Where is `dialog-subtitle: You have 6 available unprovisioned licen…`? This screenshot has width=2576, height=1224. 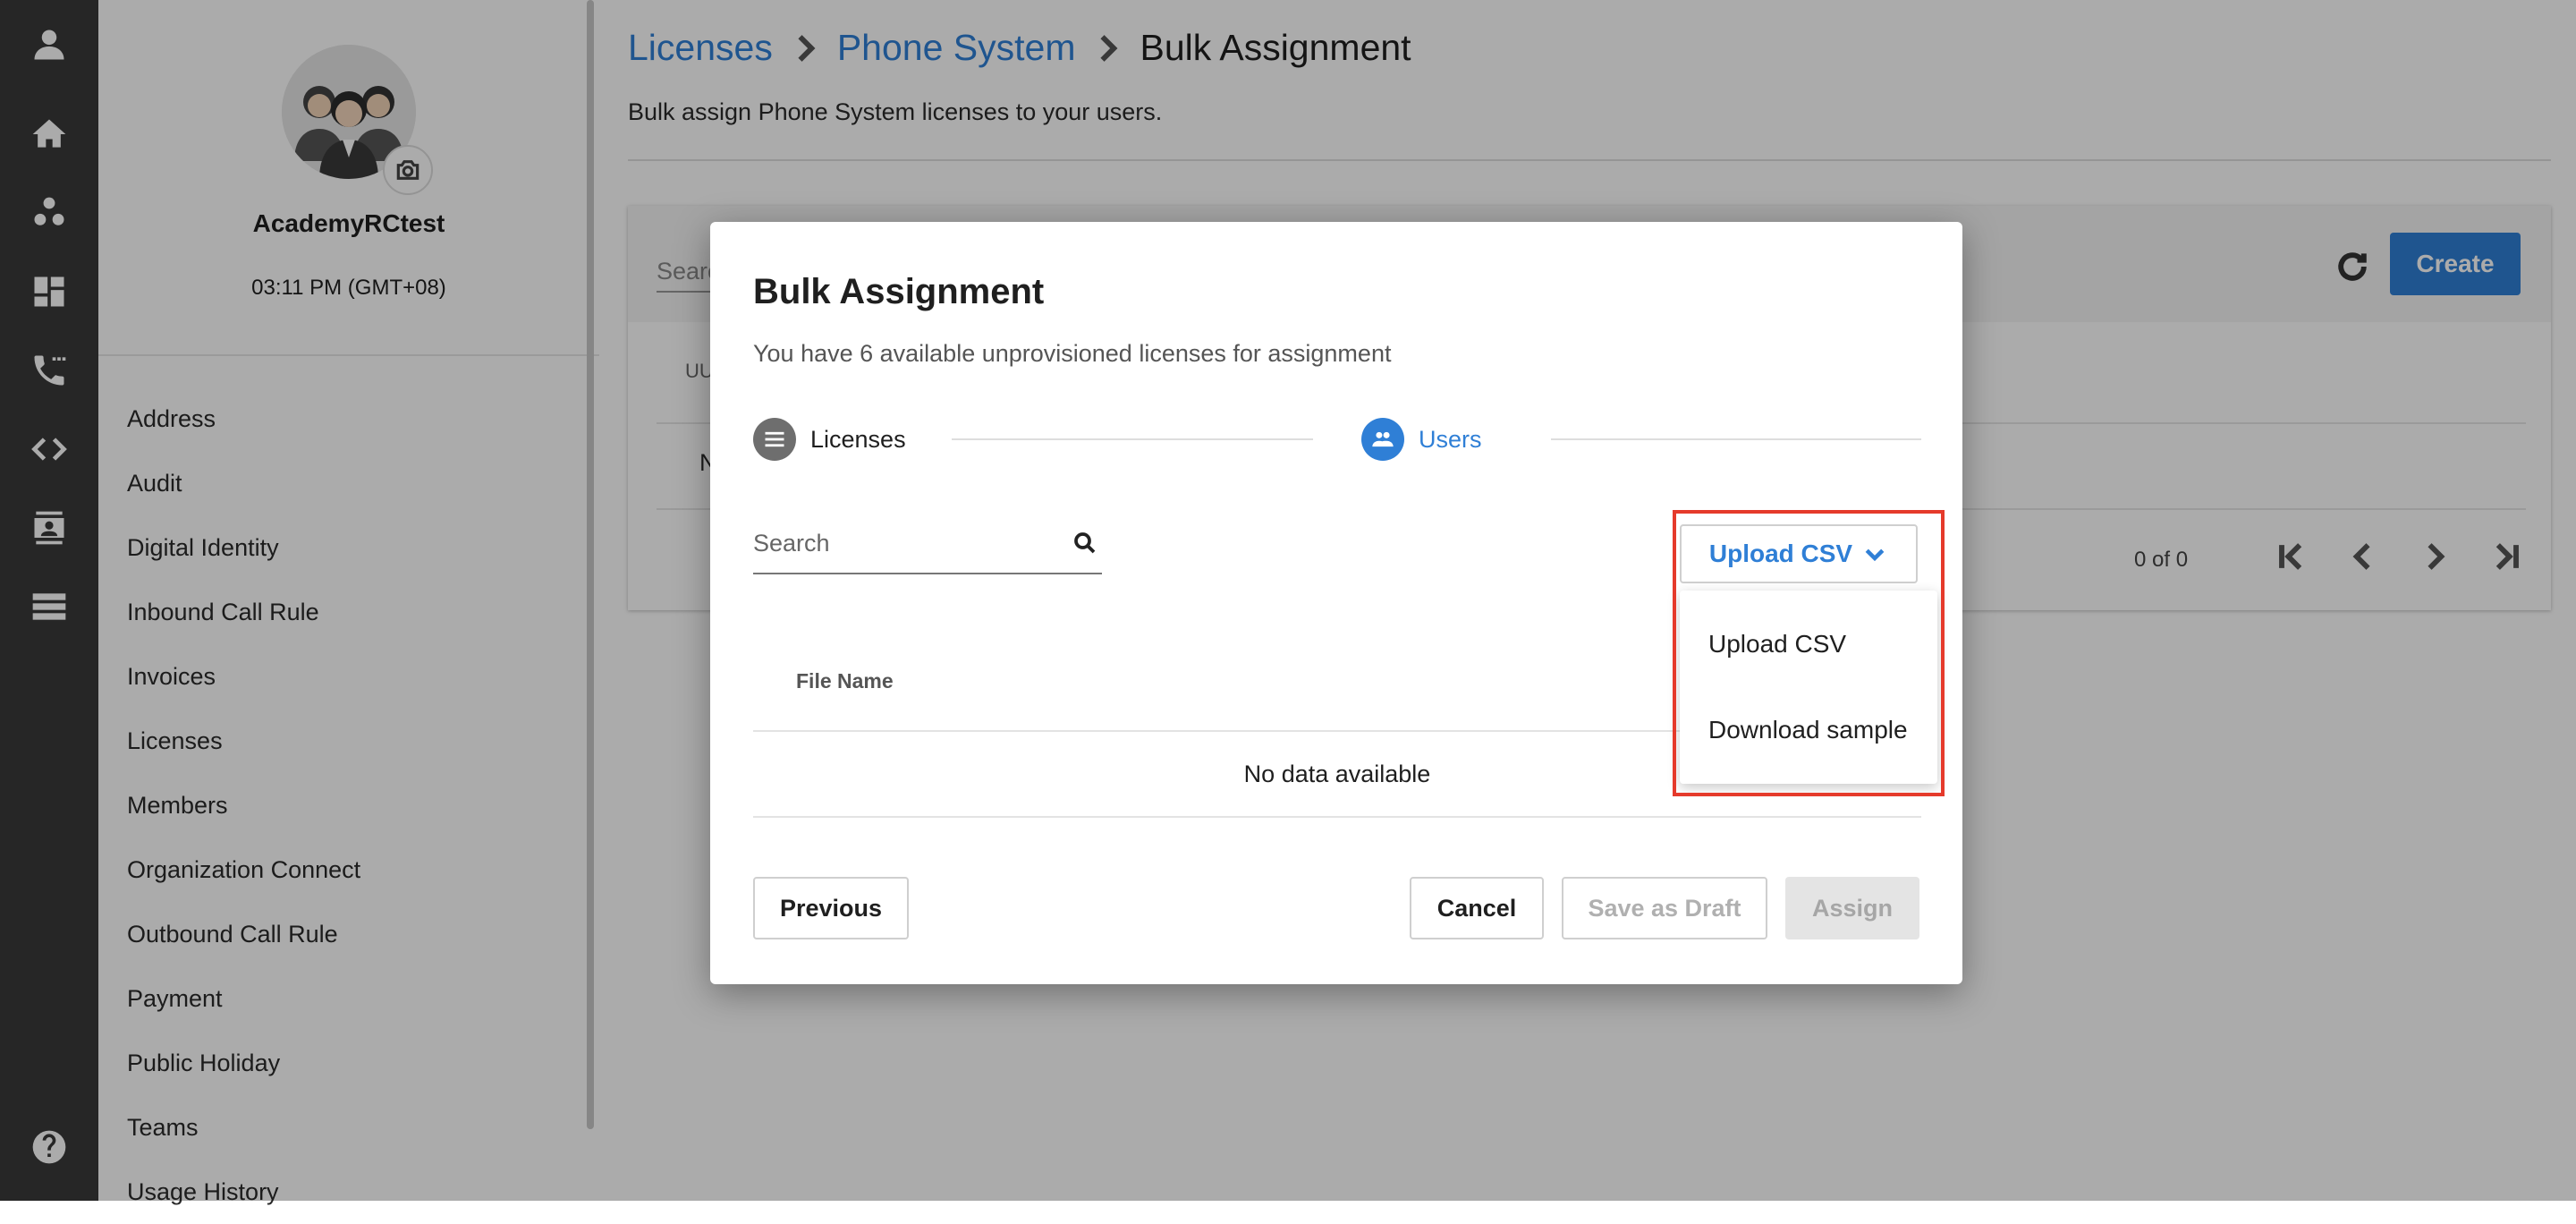
dialog-subtitle: You have 6 available unprovisioned licen… is located at coordinates (1072, 354).